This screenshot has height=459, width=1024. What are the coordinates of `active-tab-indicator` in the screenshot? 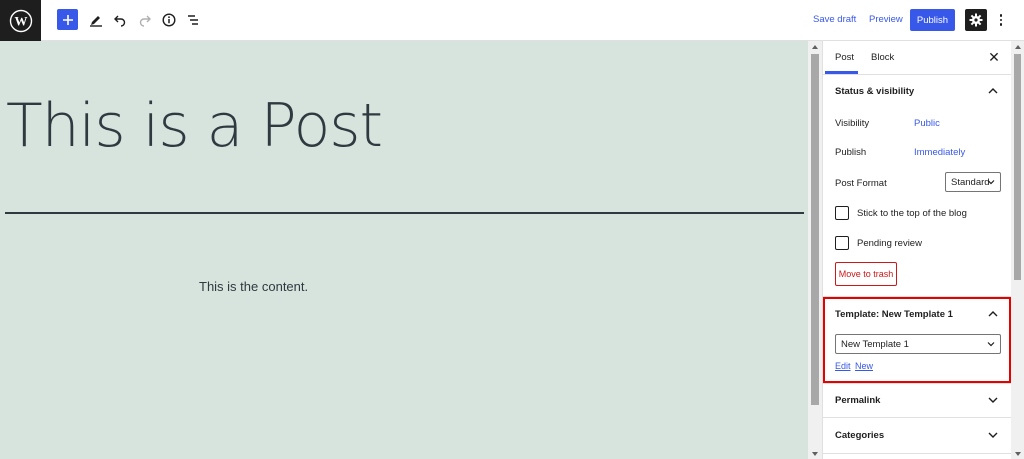 It's located at (841, 72).